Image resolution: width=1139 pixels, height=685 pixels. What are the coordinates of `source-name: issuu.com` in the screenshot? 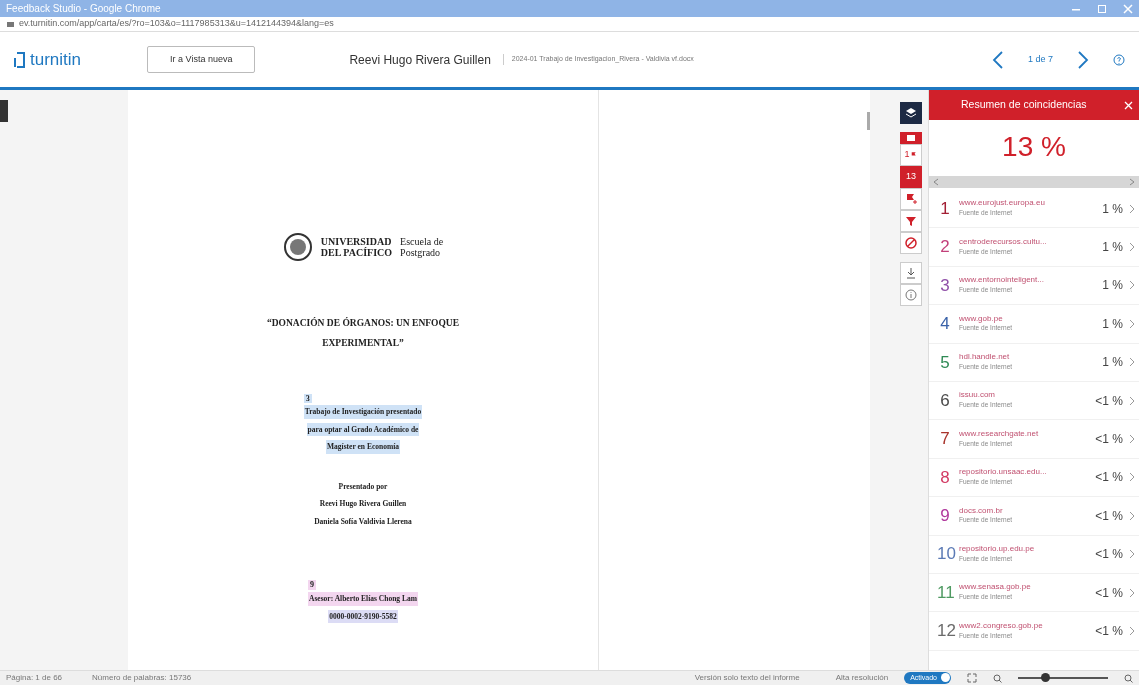 It's located at (977, 396).